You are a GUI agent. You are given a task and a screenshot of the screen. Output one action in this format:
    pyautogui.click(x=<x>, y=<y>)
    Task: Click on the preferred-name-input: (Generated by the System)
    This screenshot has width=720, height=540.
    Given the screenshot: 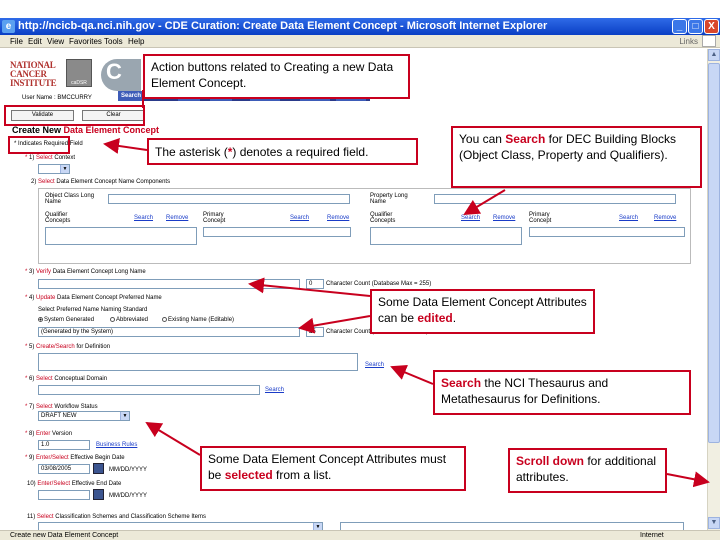 What is the action you would take?
    pyautogui.click(x=169, y=332)
    